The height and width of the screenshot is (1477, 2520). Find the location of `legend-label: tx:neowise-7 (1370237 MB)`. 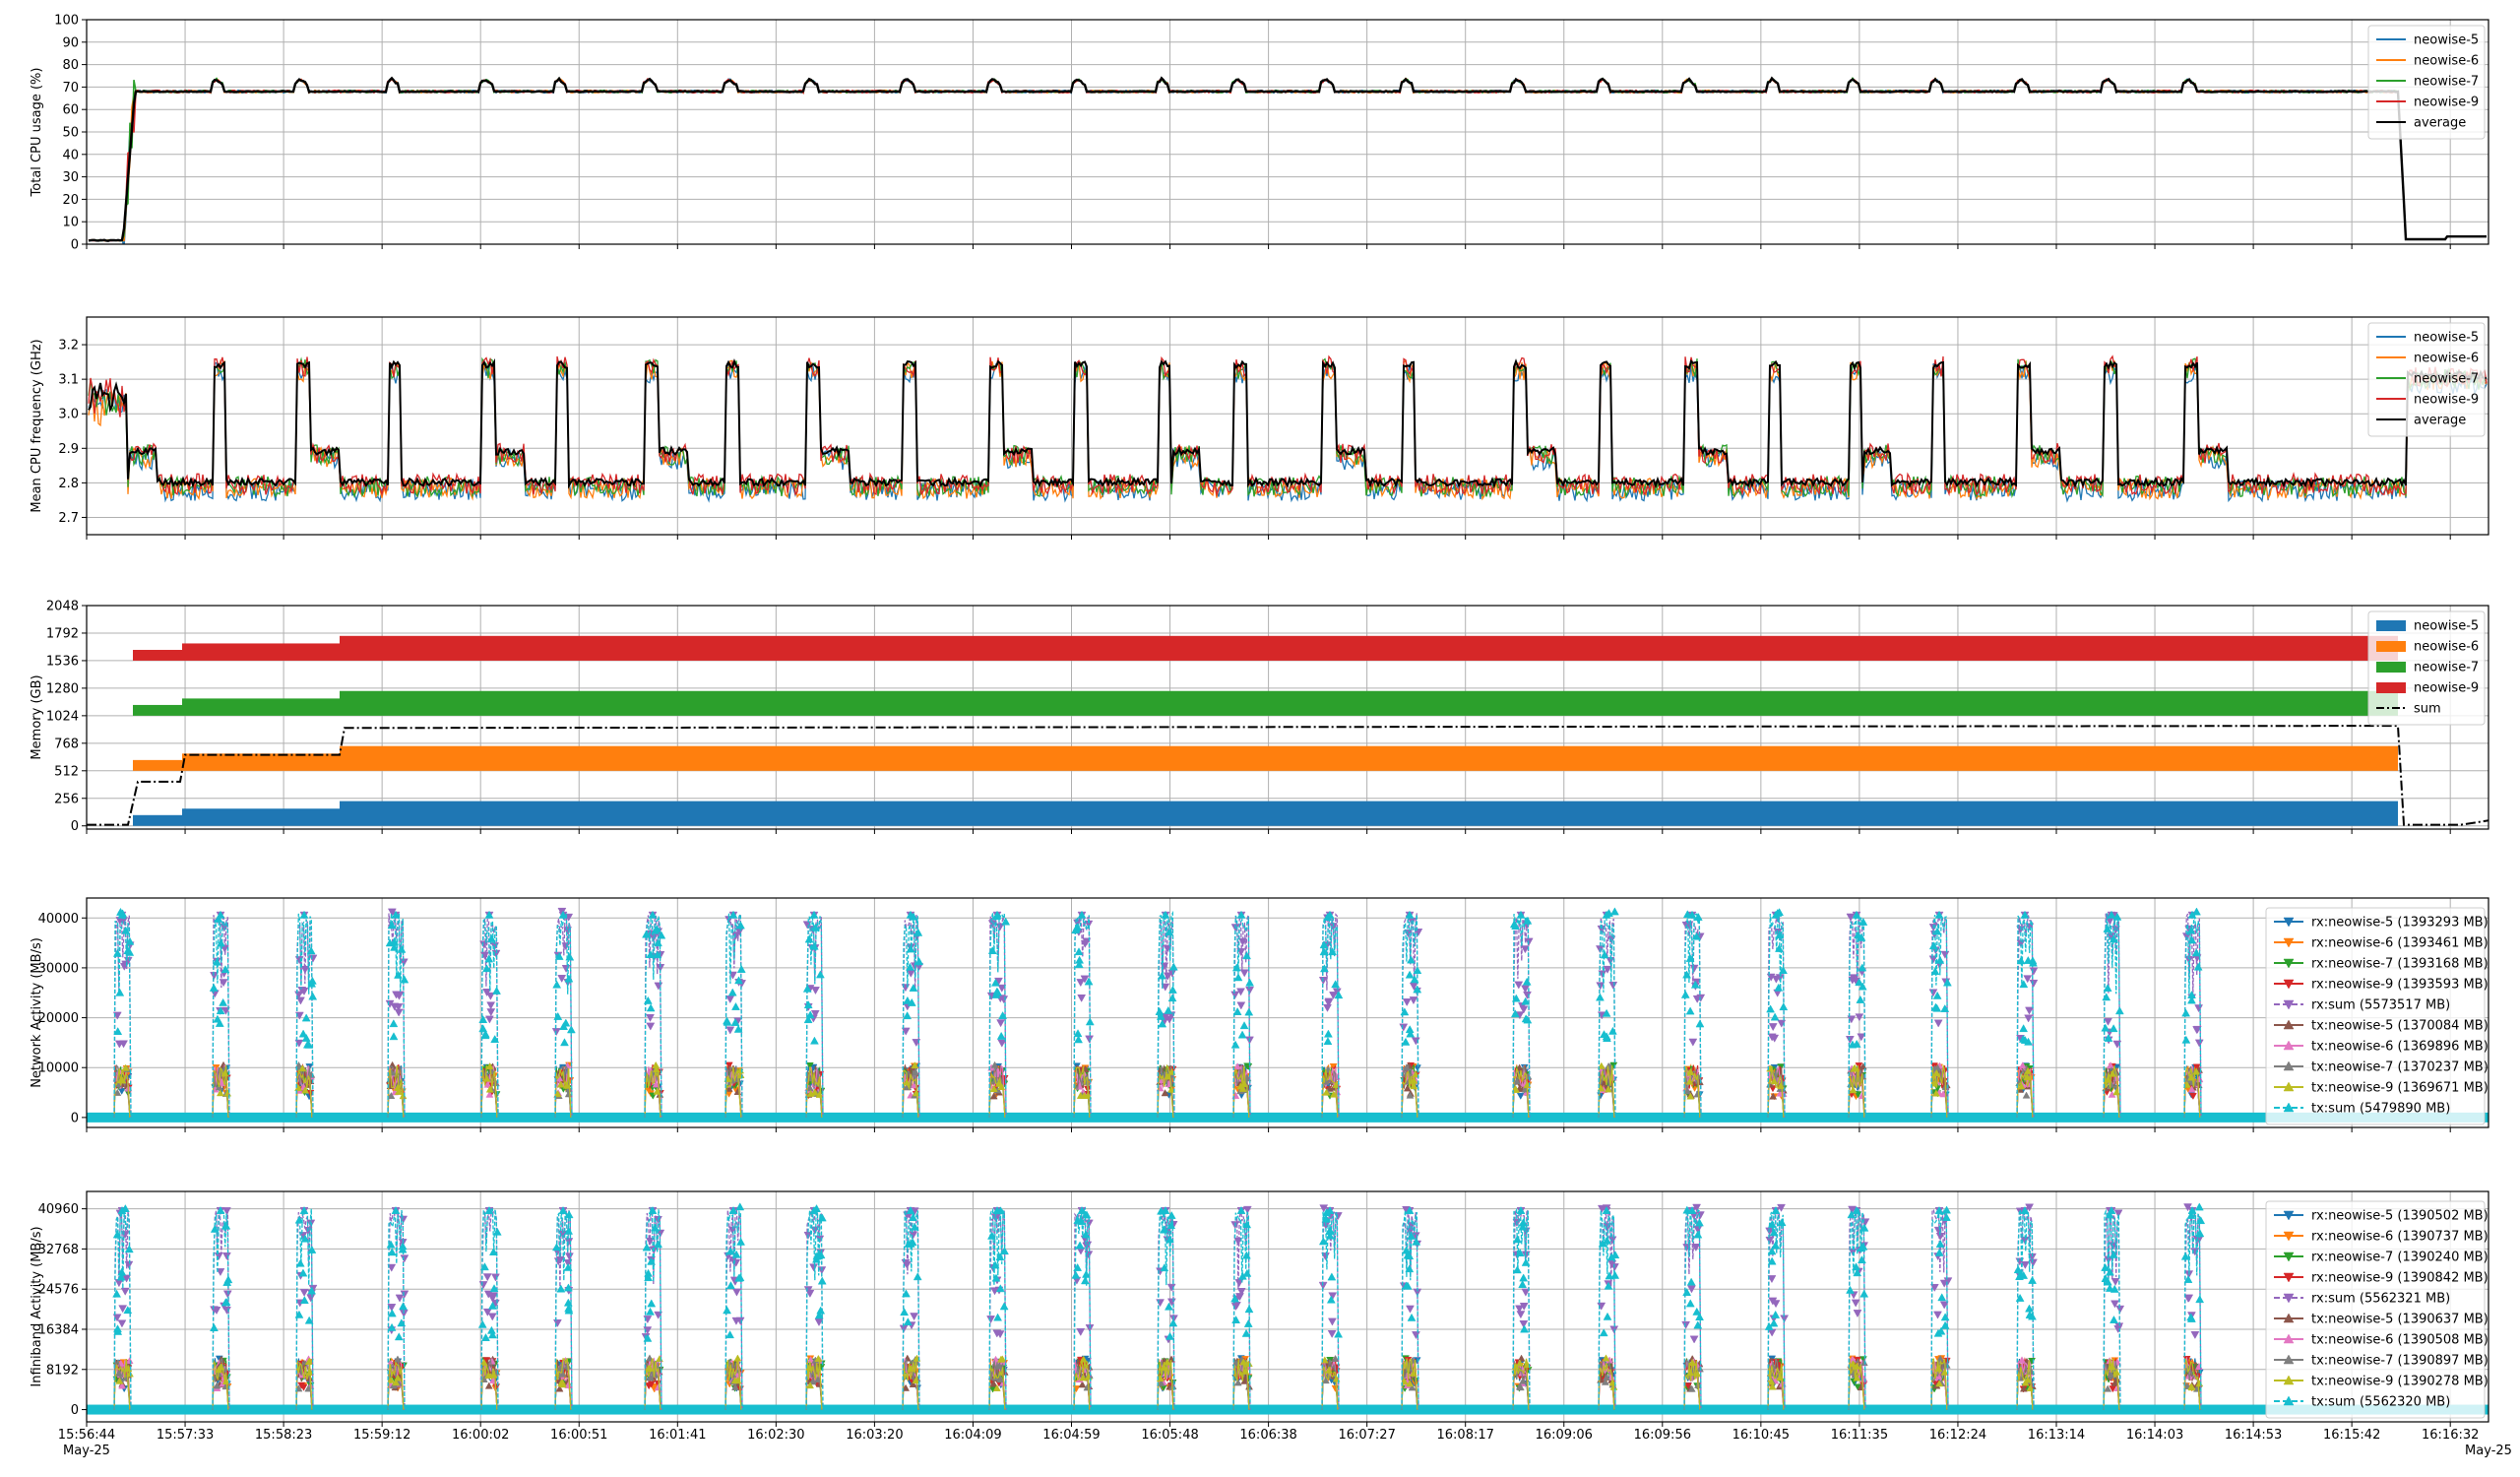

legend-label: tx:neowise-7 (1370237 MB) is located at coordinates (2399, 1068).